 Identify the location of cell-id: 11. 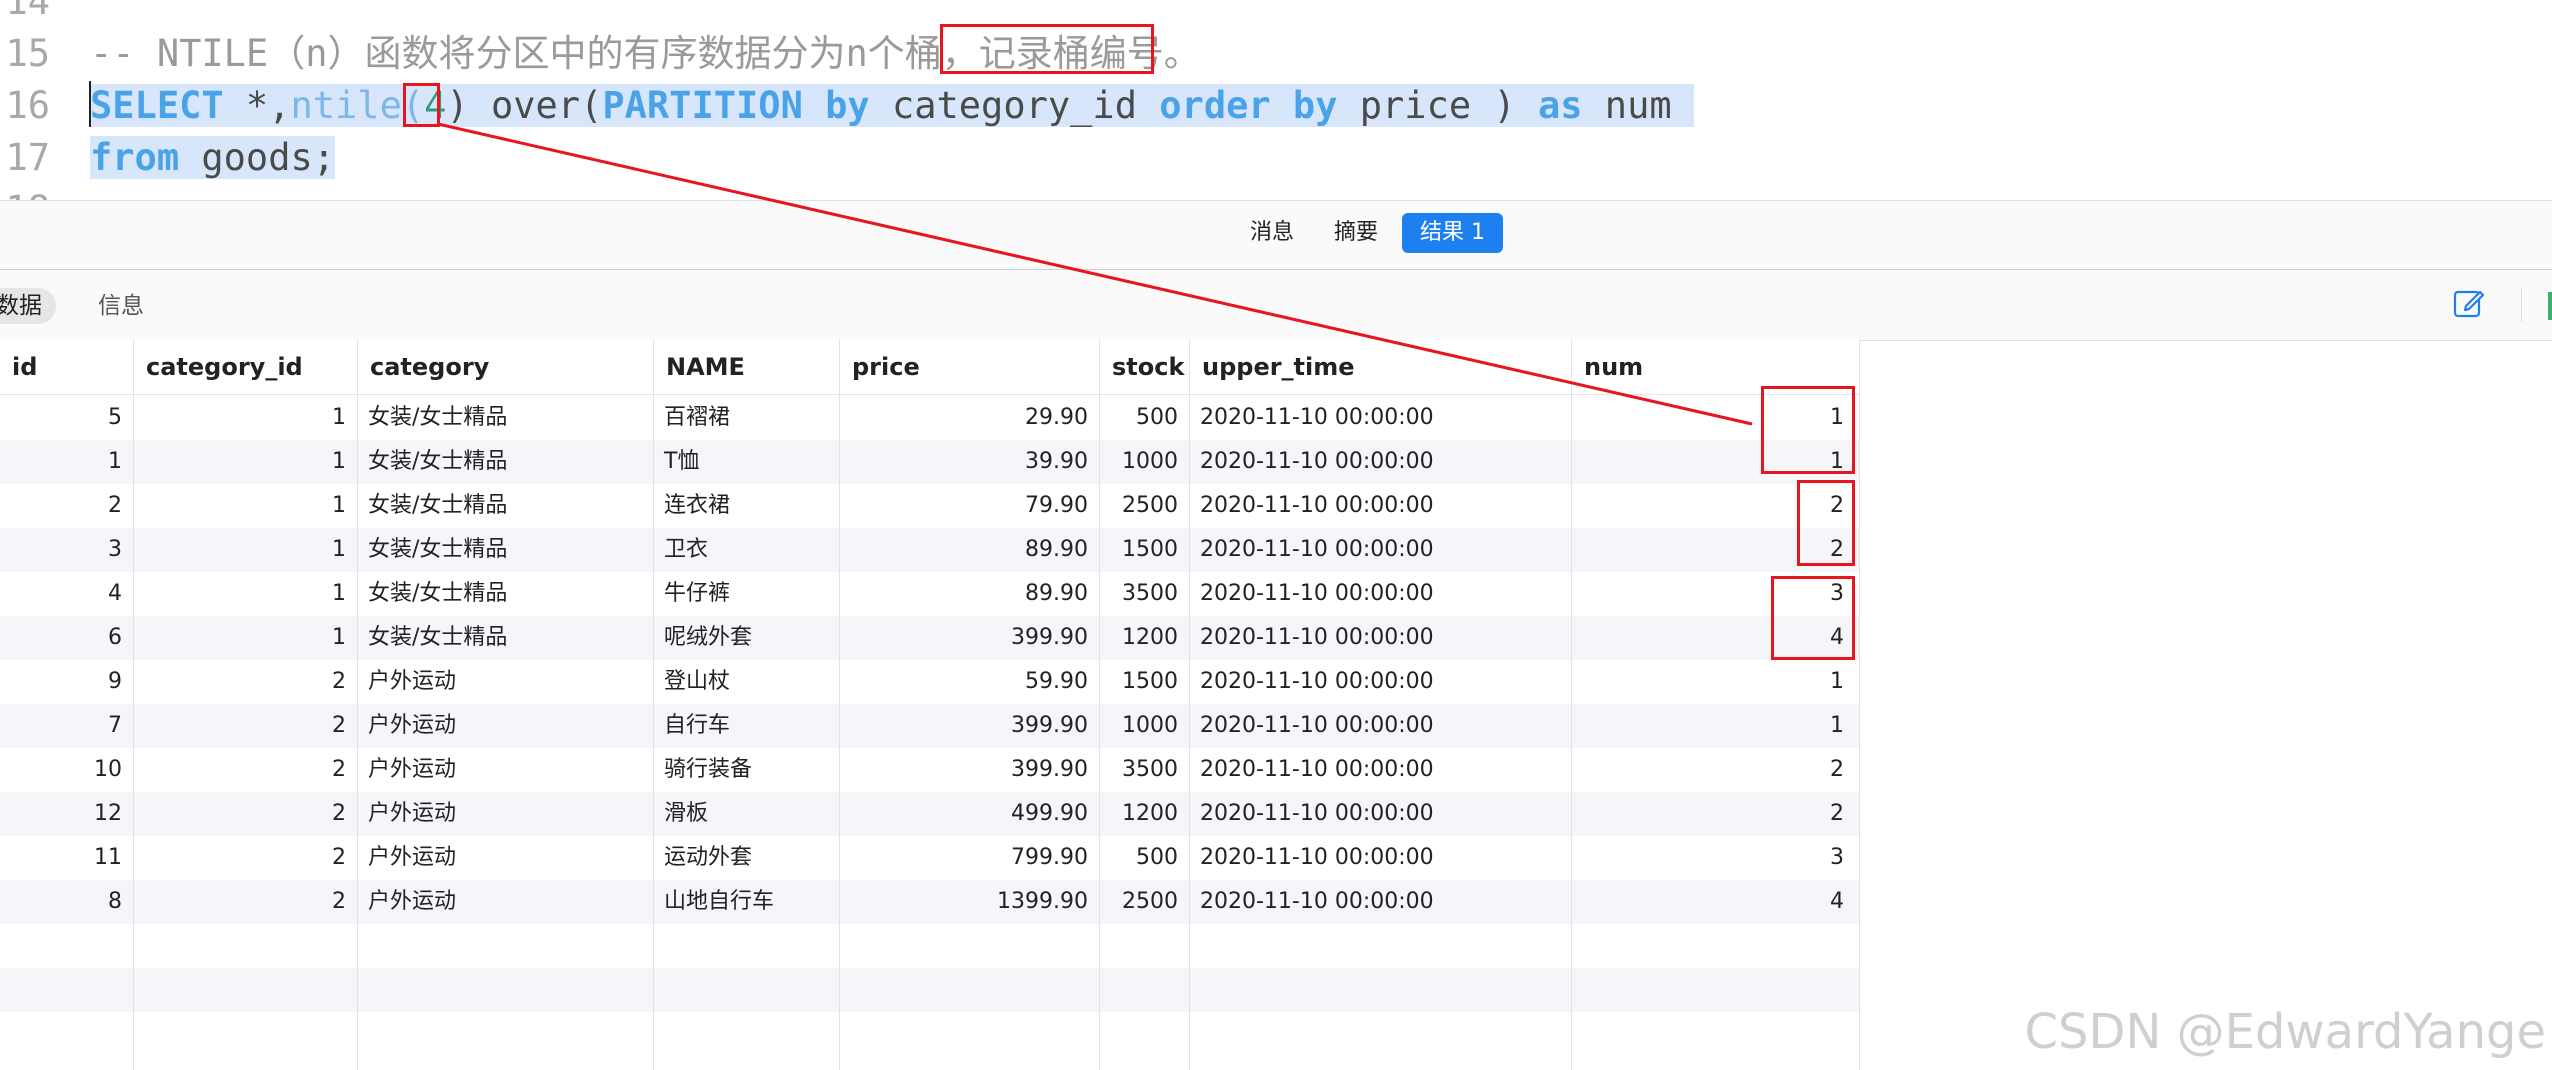
(66, 858).